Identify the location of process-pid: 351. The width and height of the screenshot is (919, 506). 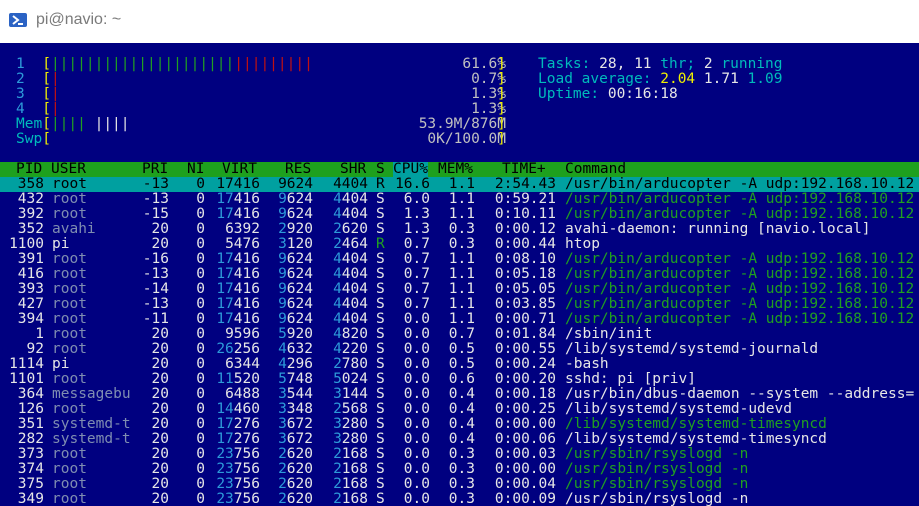
(30, 424).